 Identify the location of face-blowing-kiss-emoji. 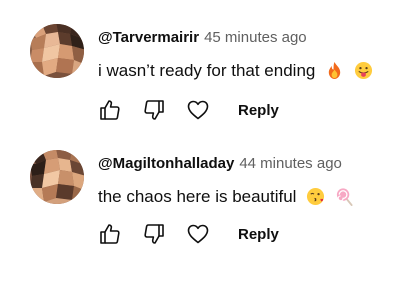
(315, 200).